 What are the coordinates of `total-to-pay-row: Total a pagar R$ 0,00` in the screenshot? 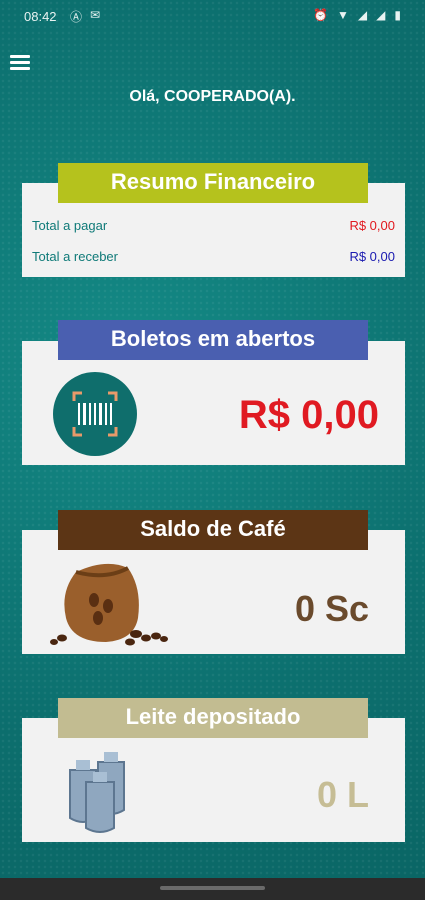 It's located at (213, 225).